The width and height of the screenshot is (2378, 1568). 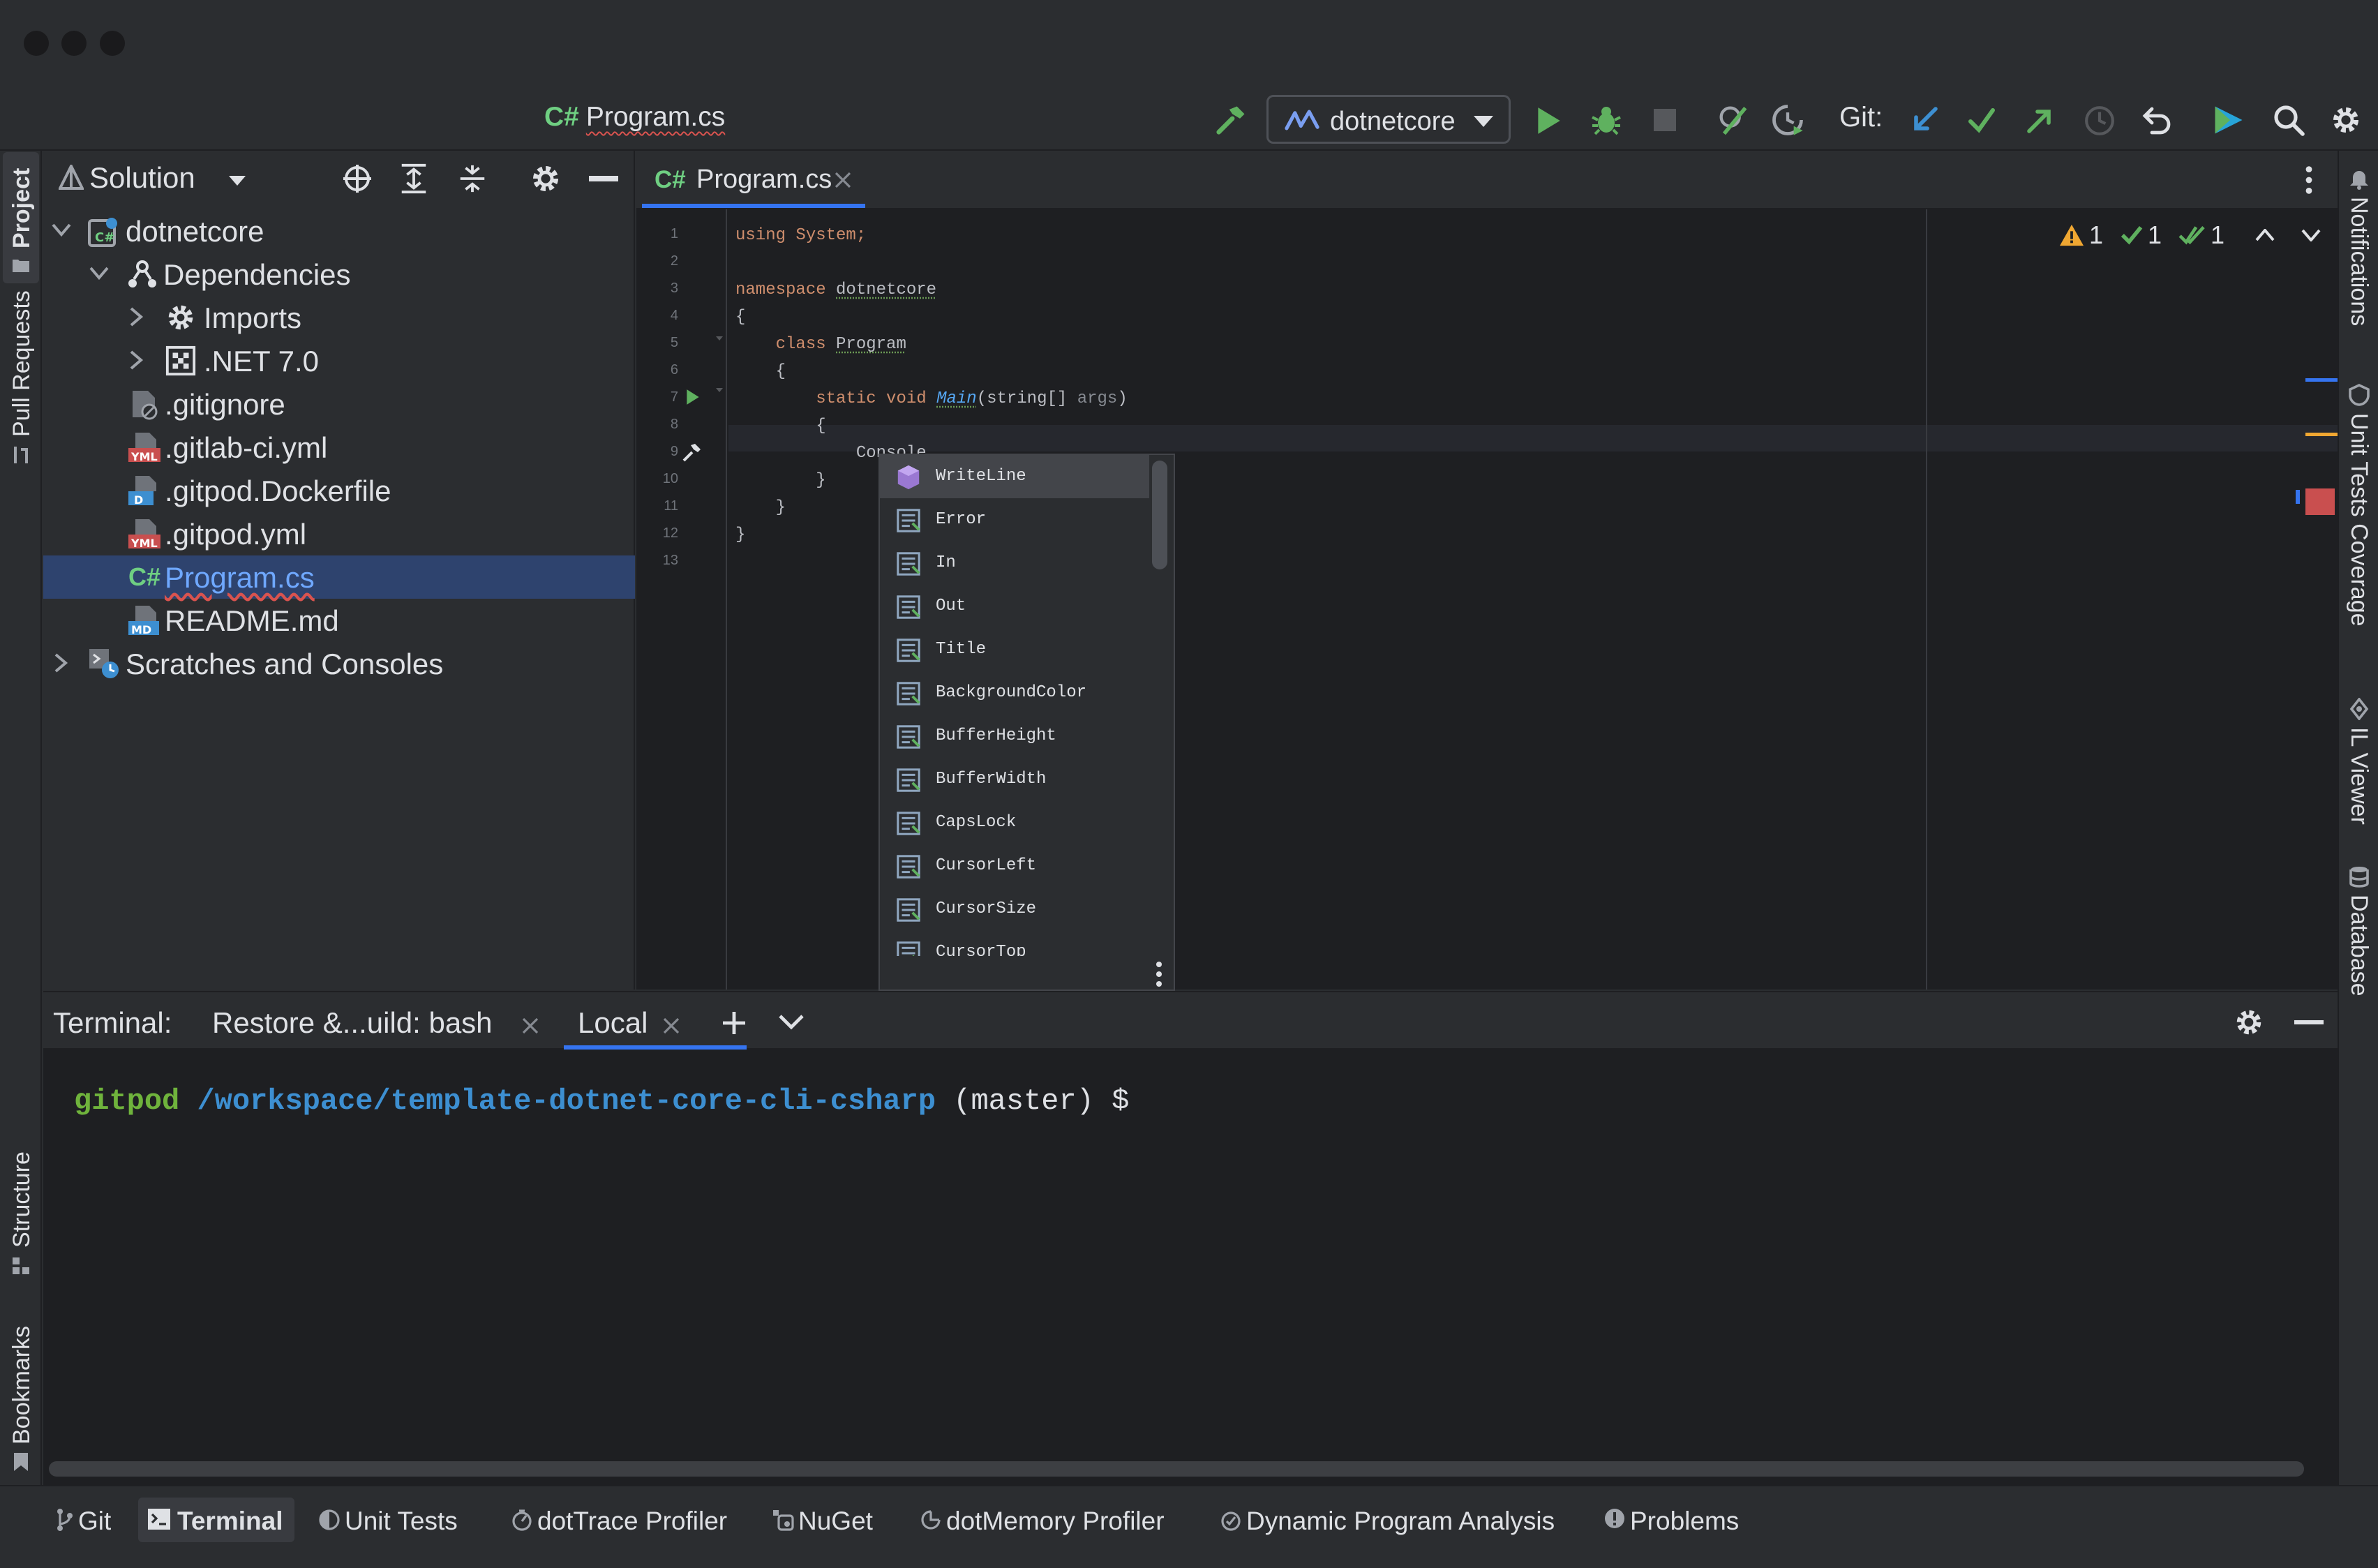 I want to click on project-tool-button: Project, so click(x=21, y=217).